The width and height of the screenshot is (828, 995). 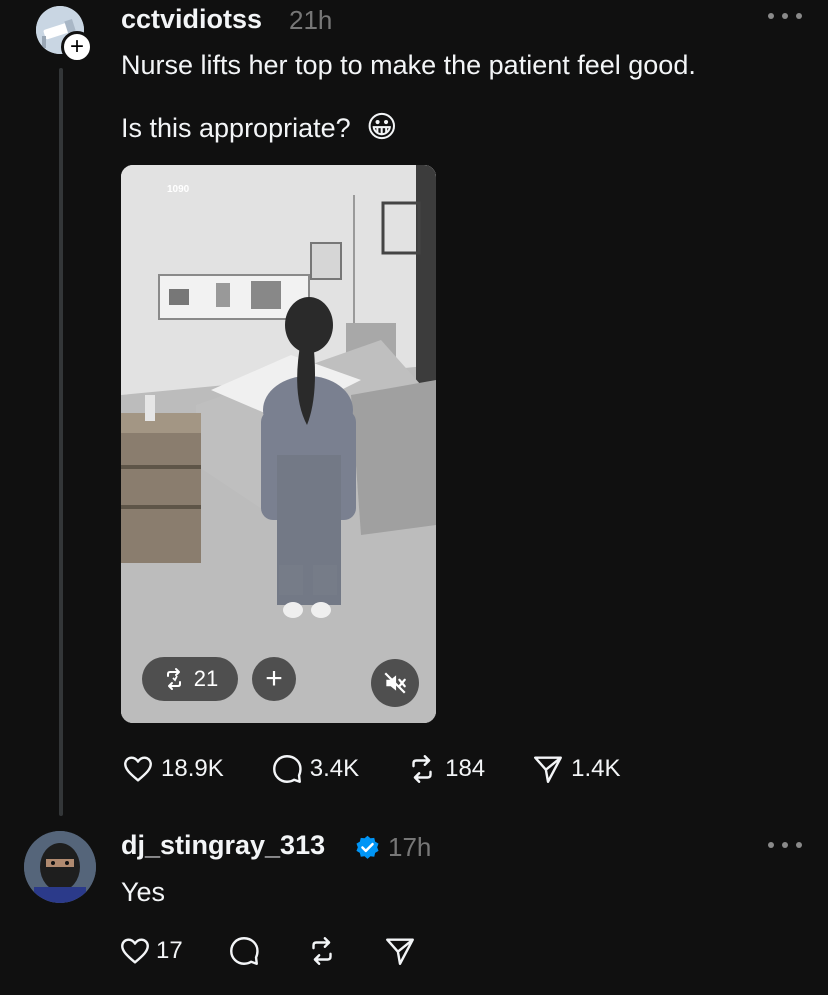 What do you see at coordinates (192, 768) in the screenshot?
I see `like-count: 18.9K` at bounding box center [192, 768].